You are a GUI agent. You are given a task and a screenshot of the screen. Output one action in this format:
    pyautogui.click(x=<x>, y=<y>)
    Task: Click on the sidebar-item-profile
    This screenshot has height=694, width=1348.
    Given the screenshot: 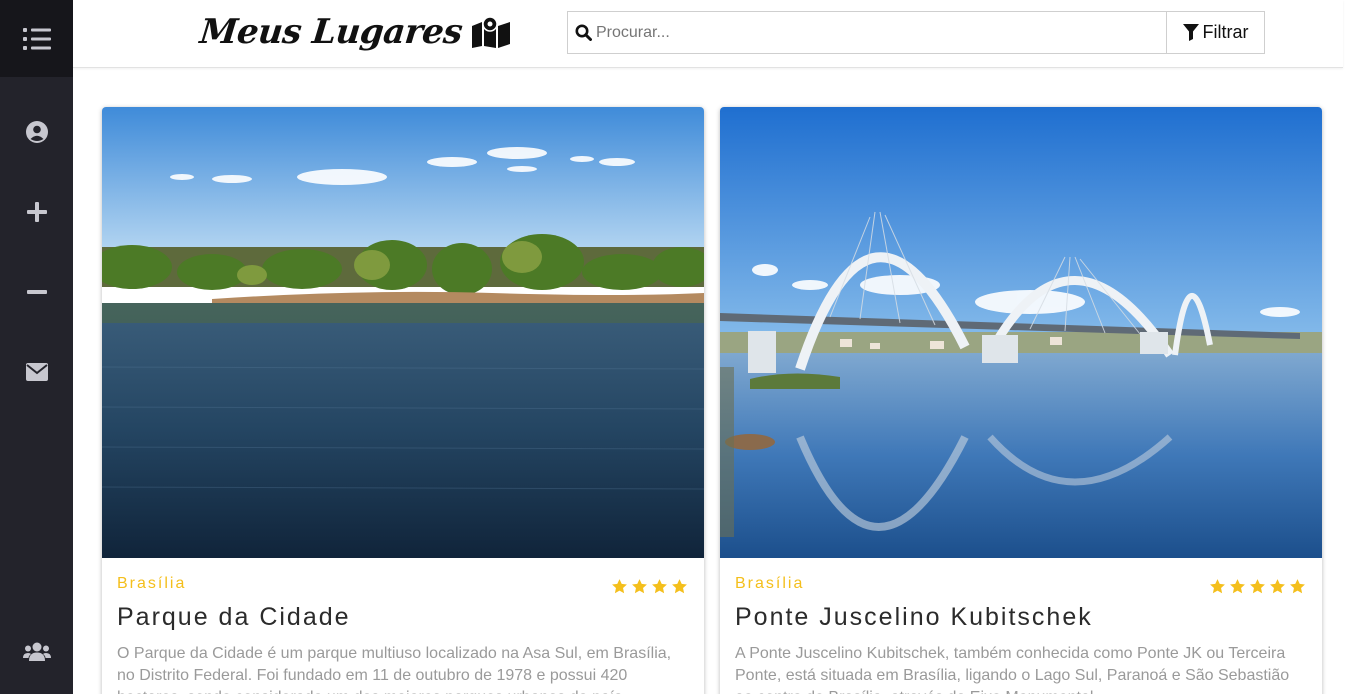 What is the action you would take?
    pyautogui.click(x=36, y=132)
    